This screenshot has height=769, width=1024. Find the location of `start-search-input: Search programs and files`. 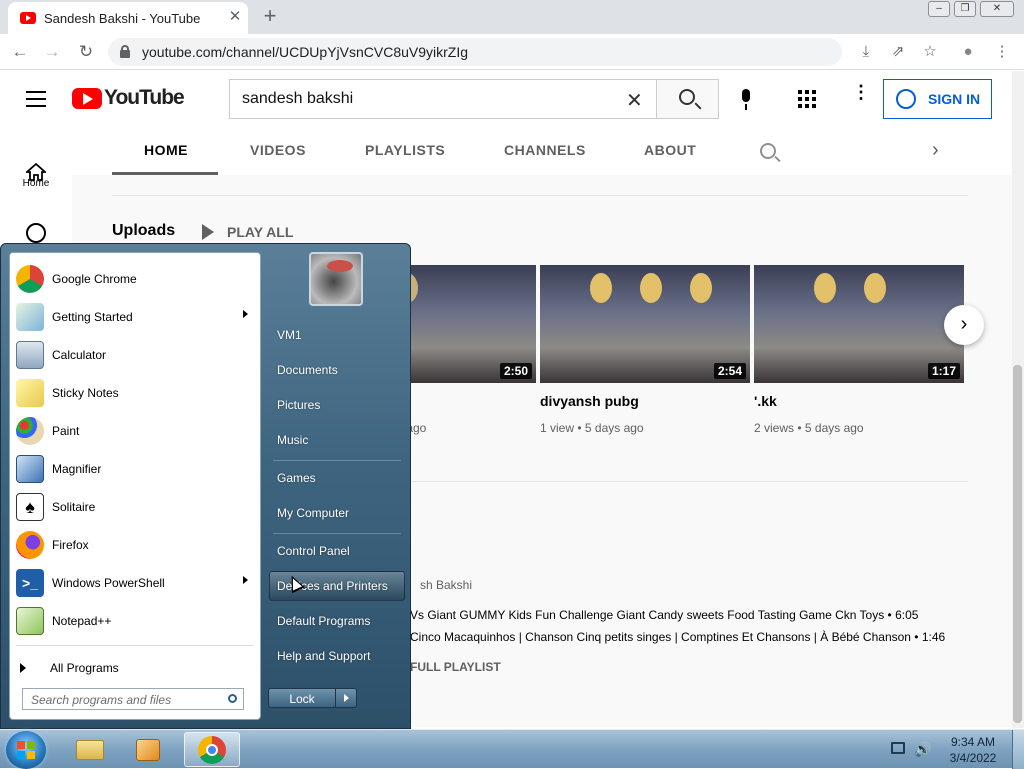

start-search-input: Search programs and files is located at coordinates (133, 699).